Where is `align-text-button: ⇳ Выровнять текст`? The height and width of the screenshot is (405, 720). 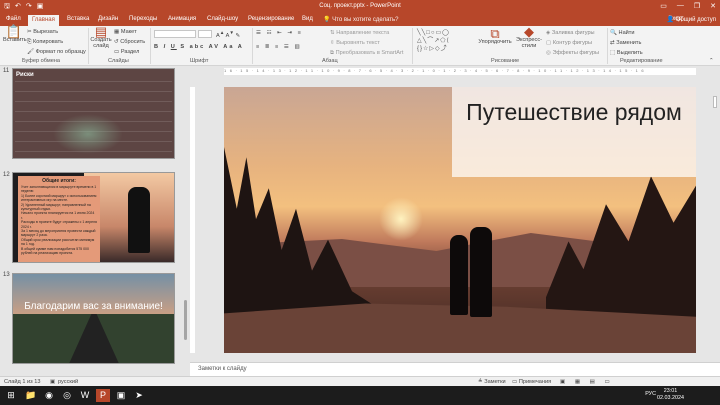 align-text-button: ⇳ Выровнять текст is located at coordinates (355, 43).